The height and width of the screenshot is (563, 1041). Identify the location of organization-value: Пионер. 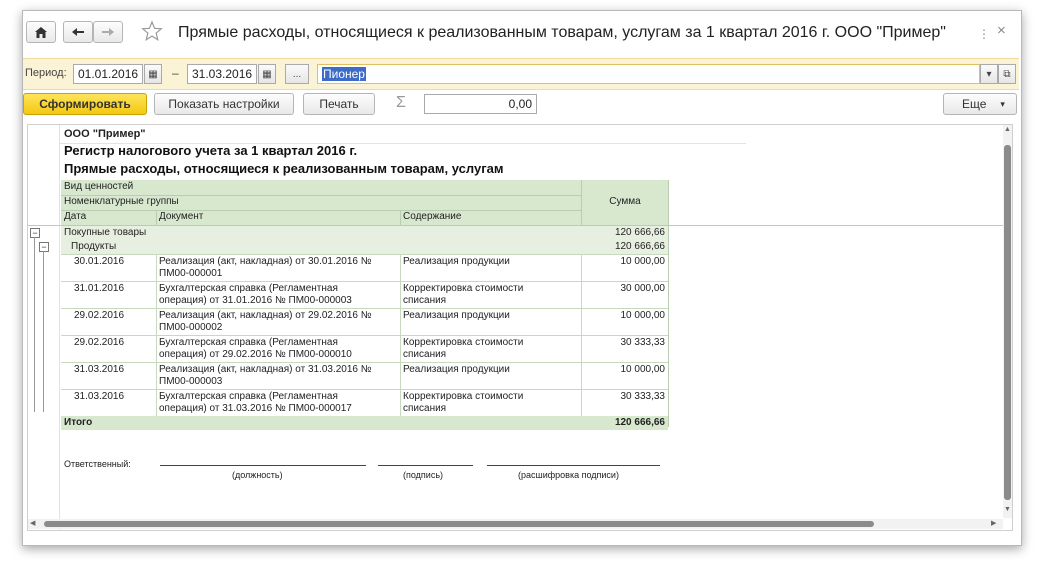
(344, 74).